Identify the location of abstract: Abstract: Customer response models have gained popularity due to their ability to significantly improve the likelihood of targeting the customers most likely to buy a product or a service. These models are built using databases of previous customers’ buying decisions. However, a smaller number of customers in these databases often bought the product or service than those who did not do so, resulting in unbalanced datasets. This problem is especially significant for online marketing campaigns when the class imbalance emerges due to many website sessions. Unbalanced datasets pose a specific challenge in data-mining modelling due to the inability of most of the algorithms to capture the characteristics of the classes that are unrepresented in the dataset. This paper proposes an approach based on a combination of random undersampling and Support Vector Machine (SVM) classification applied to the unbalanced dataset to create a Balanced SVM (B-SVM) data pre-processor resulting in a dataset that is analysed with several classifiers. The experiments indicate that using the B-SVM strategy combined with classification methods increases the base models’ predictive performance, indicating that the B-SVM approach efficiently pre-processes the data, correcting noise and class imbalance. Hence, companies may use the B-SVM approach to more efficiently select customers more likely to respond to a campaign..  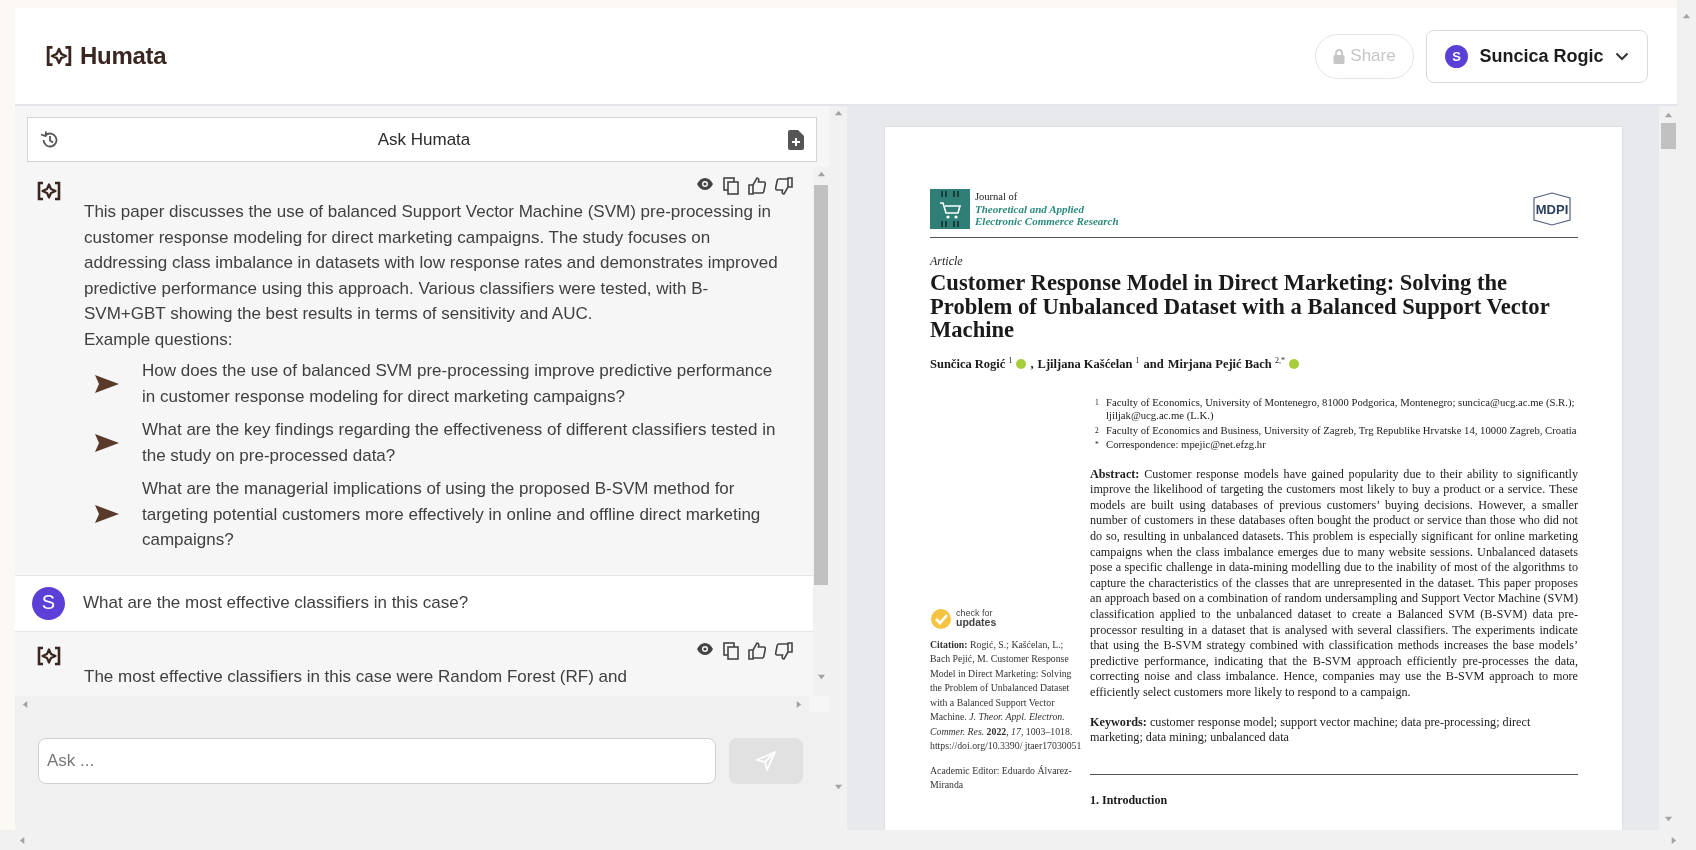
(1334, 583).